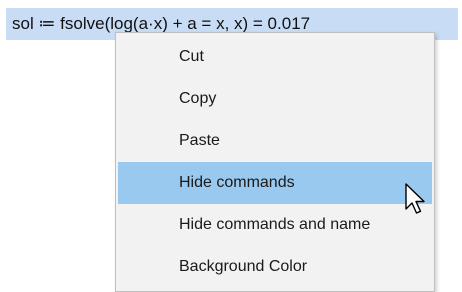  What do you see at coordinates (243, 266) in the screenshot?
I see `menu-item-label: Background Color` at bounding box center [243, 266].